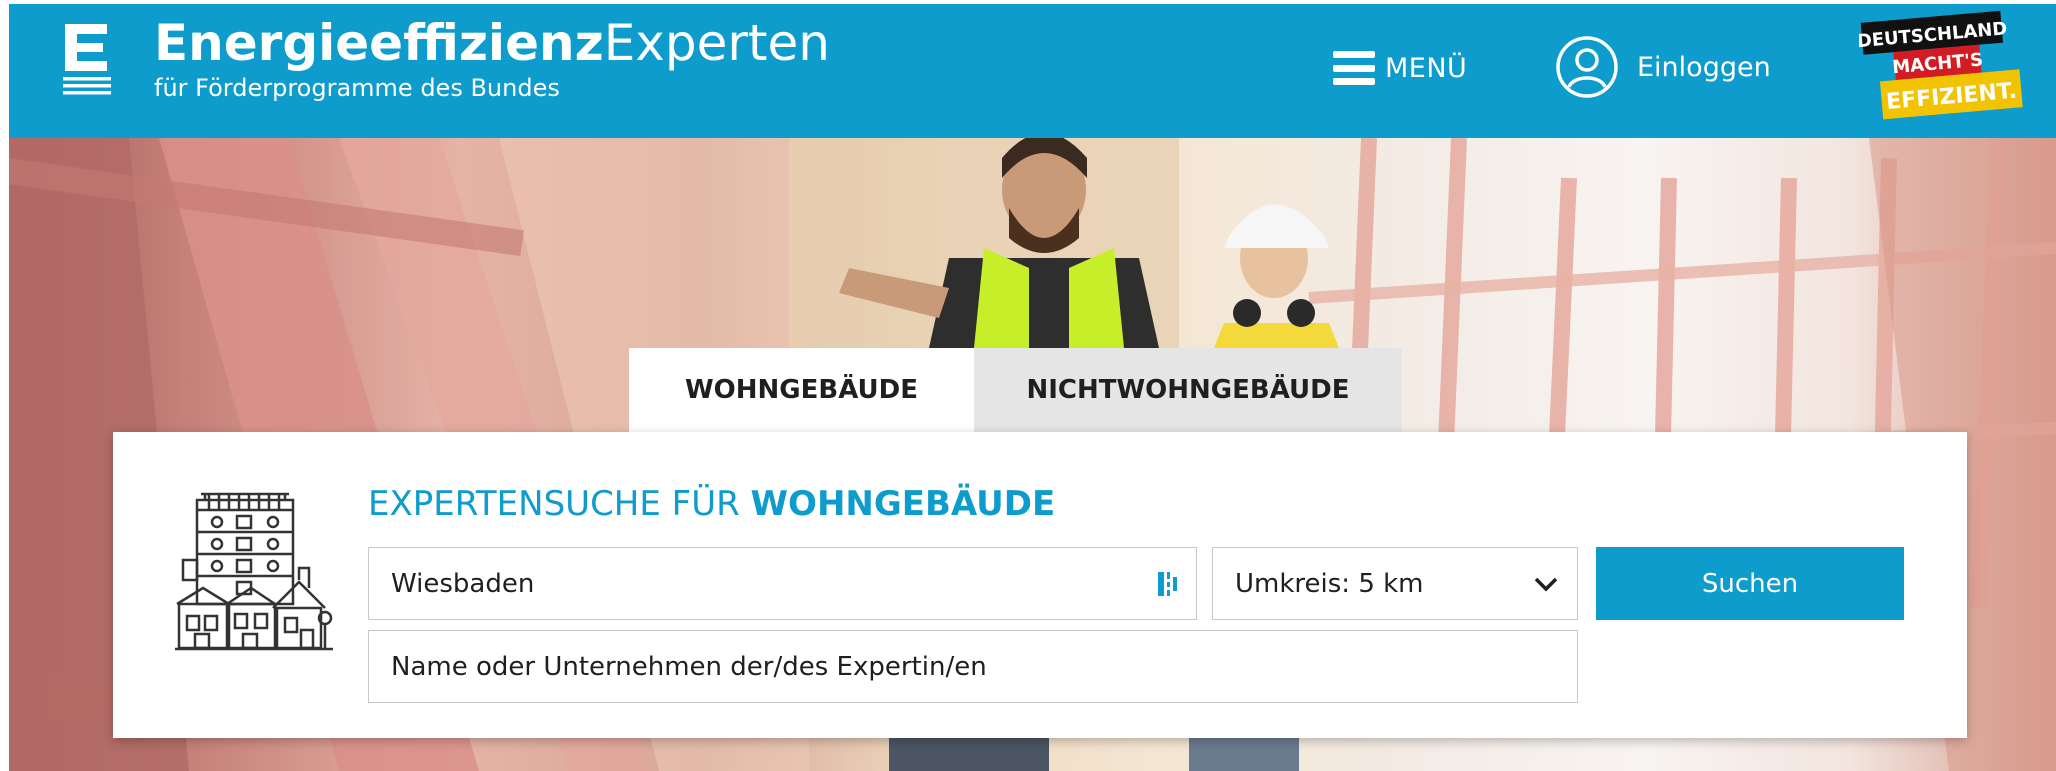 The width and height of the screenshot is (2056, 771). I want to click on page-frame-top, so click(1028, 2).